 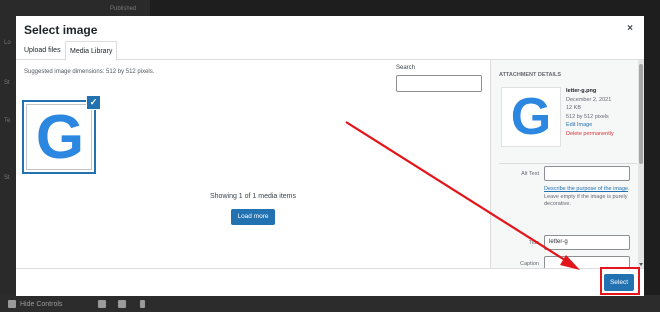 I want to click on modal-footer: Select, so click(x=330, y=282).